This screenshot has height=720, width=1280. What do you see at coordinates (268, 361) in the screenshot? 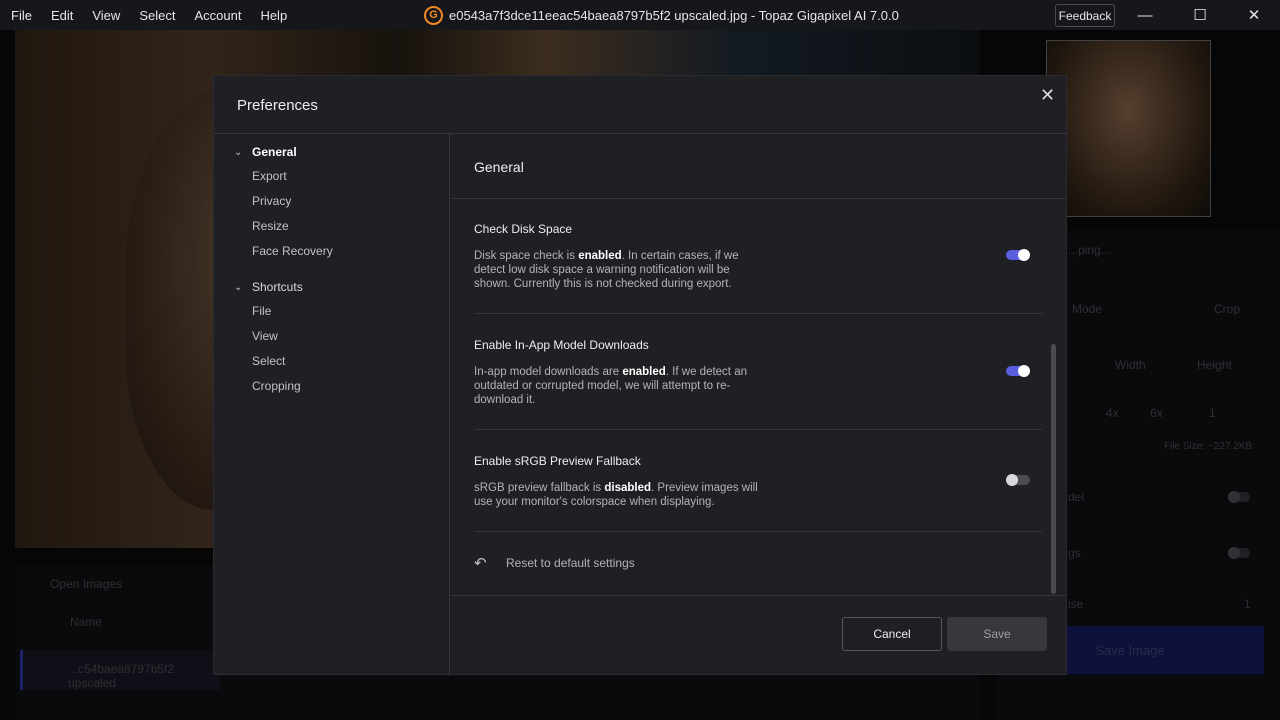
I see `nav-item-select: Select` at bounding box center [268, 361].